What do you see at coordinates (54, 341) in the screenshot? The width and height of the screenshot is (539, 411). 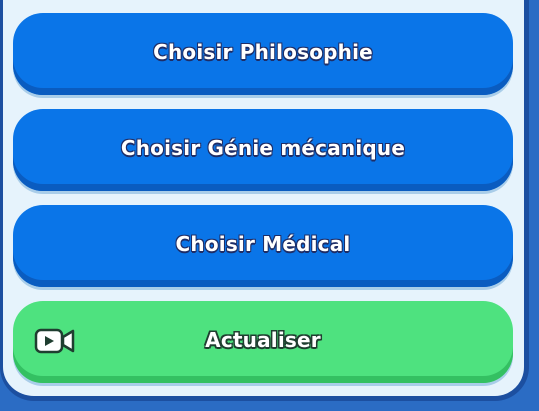 I see `video-camera-icon` at bounding box center [54, 341].